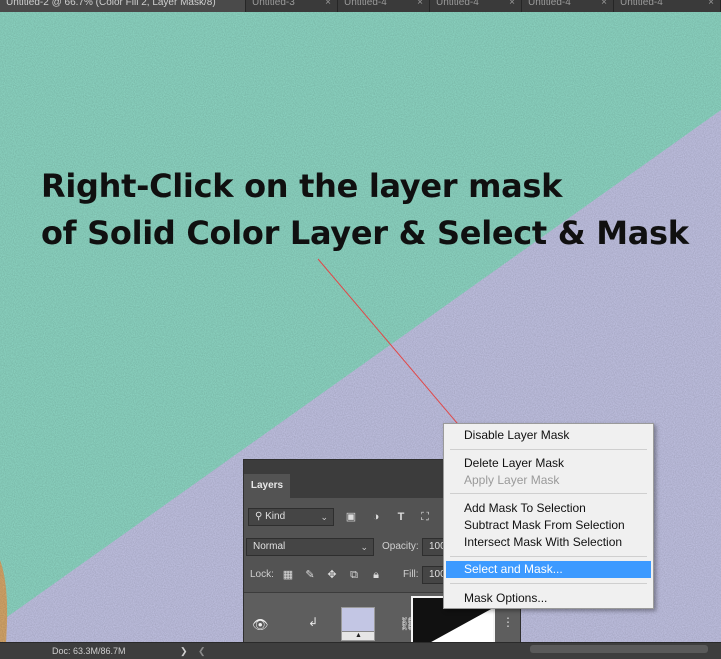  I want to click on opacity-label: Opacity:, so click(400, 546).